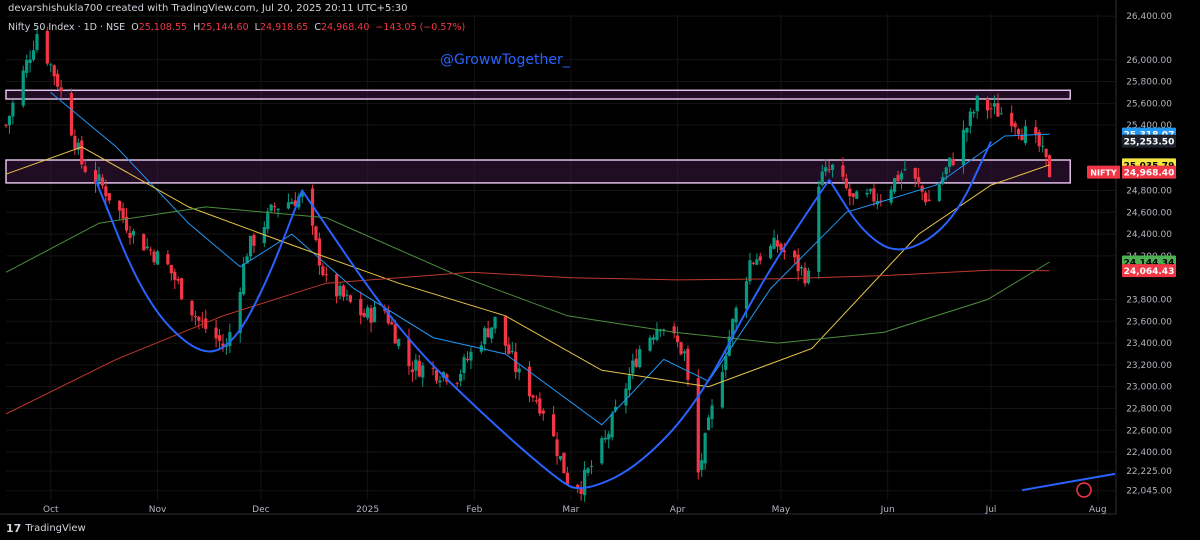 The width and height of the screenshot is (1200, 540). I want to click on price-tick-label: 24,400.00, so click(1149, 235).